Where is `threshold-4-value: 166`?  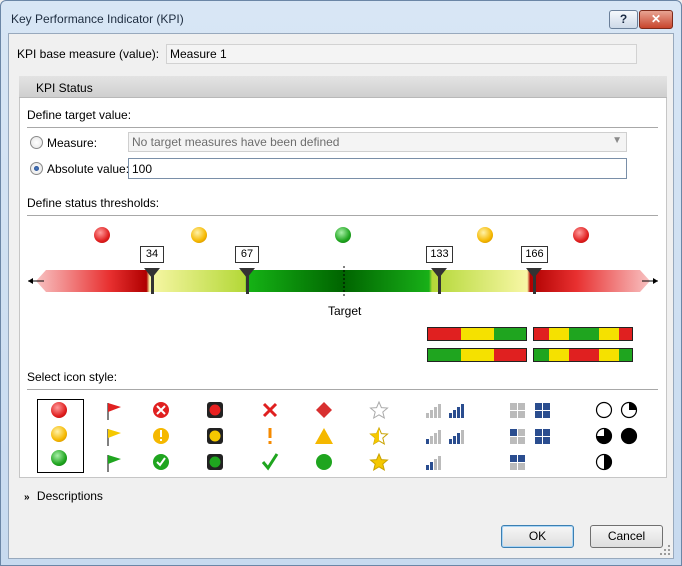
threshold-4-value: 166 is located at coordinates (534, 254).